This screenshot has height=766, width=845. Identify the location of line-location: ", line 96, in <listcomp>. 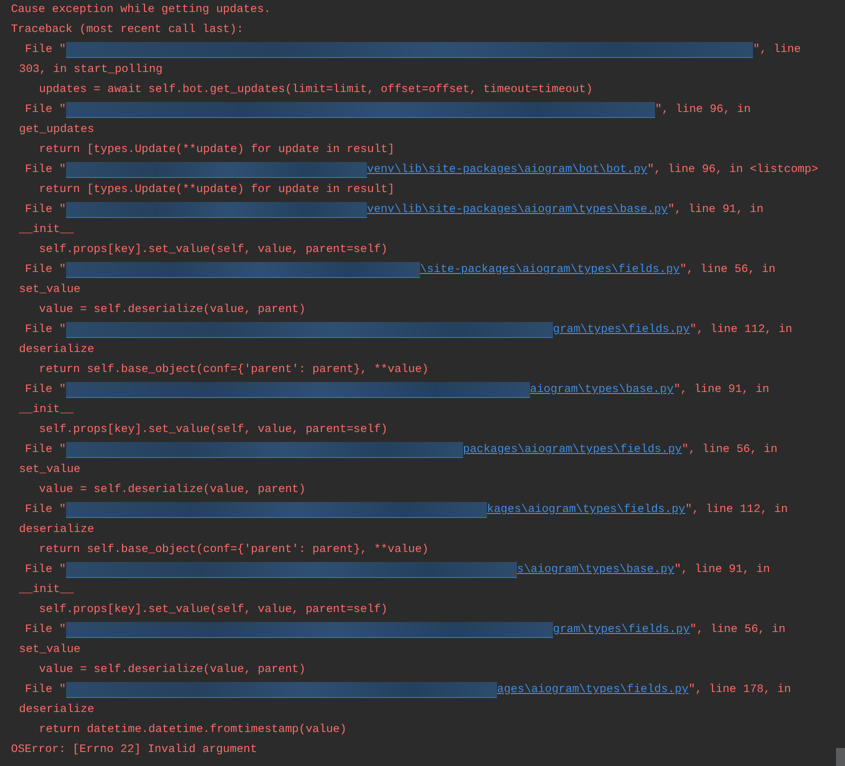
(732, 170).